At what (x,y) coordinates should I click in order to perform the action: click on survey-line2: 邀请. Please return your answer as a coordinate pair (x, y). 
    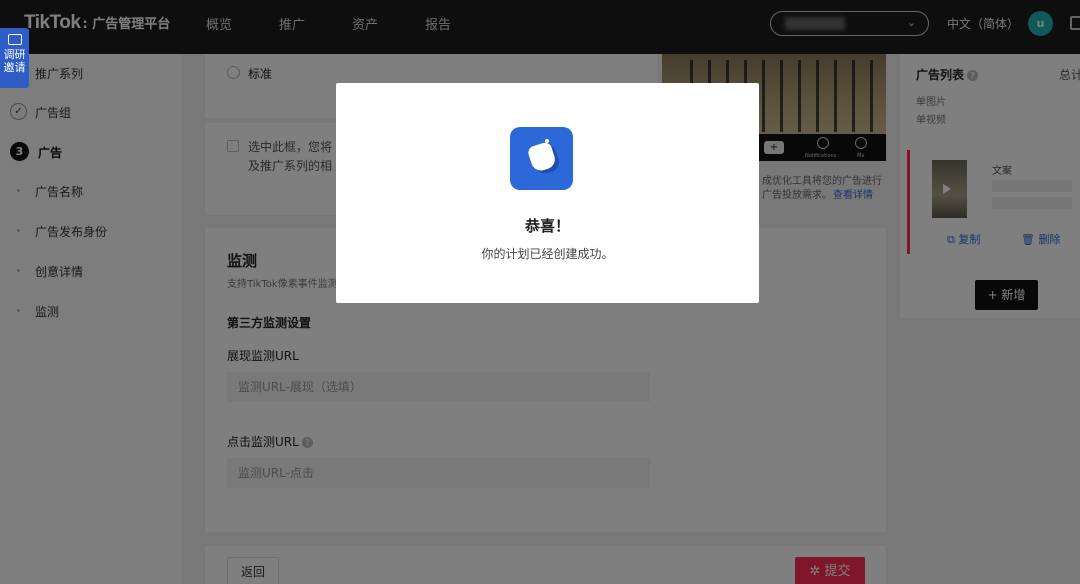
    Looking at the image, I should click on (14, 67).